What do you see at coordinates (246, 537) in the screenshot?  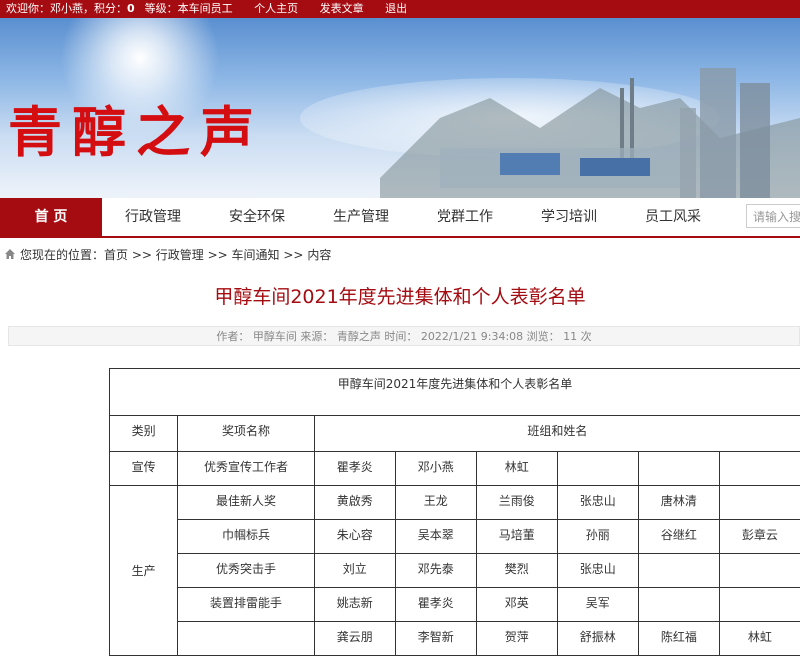 I see `award-cell: 巾帼标兵` at bounding box center [246, 537].